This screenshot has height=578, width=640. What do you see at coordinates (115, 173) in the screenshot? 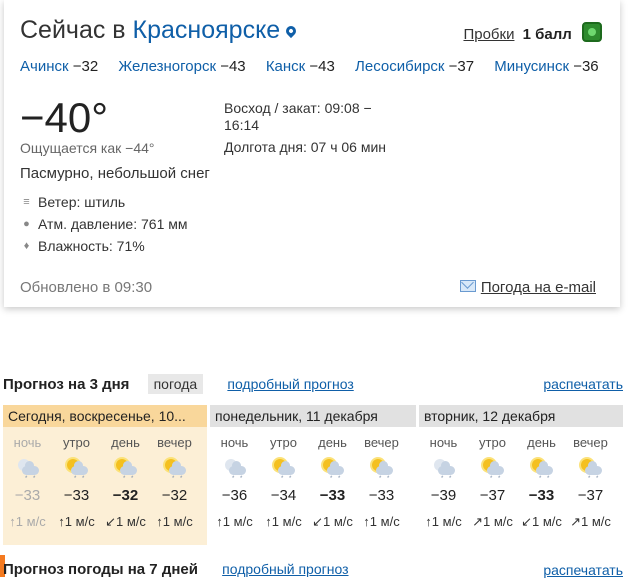
I see `weather-condition: Пасмурно, небольшой снег` at bounding box center [115, 173].